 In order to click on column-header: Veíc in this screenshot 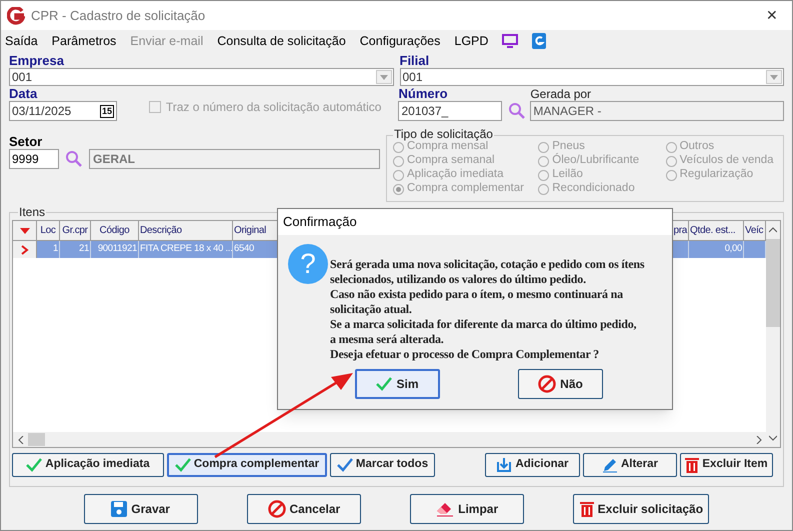, I will do `click(755, 231)`.